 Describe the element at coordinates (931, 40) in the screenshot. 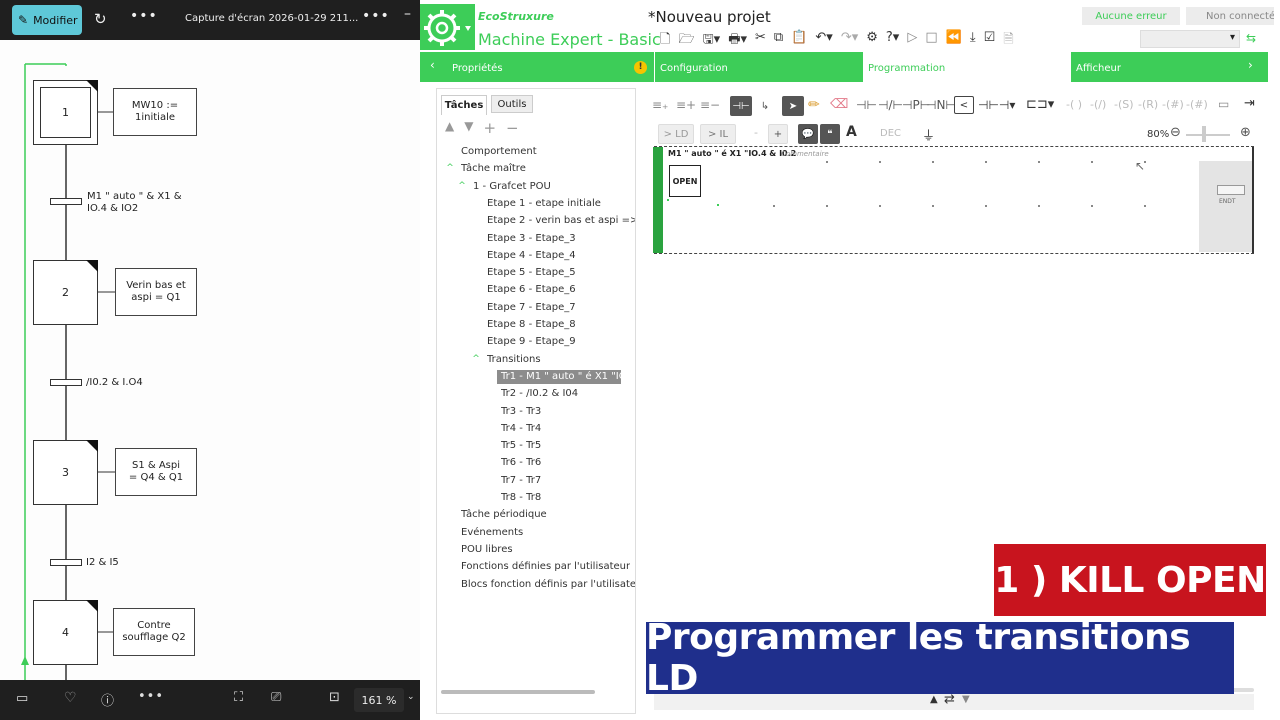

I see `stop-icon: □` at that location.